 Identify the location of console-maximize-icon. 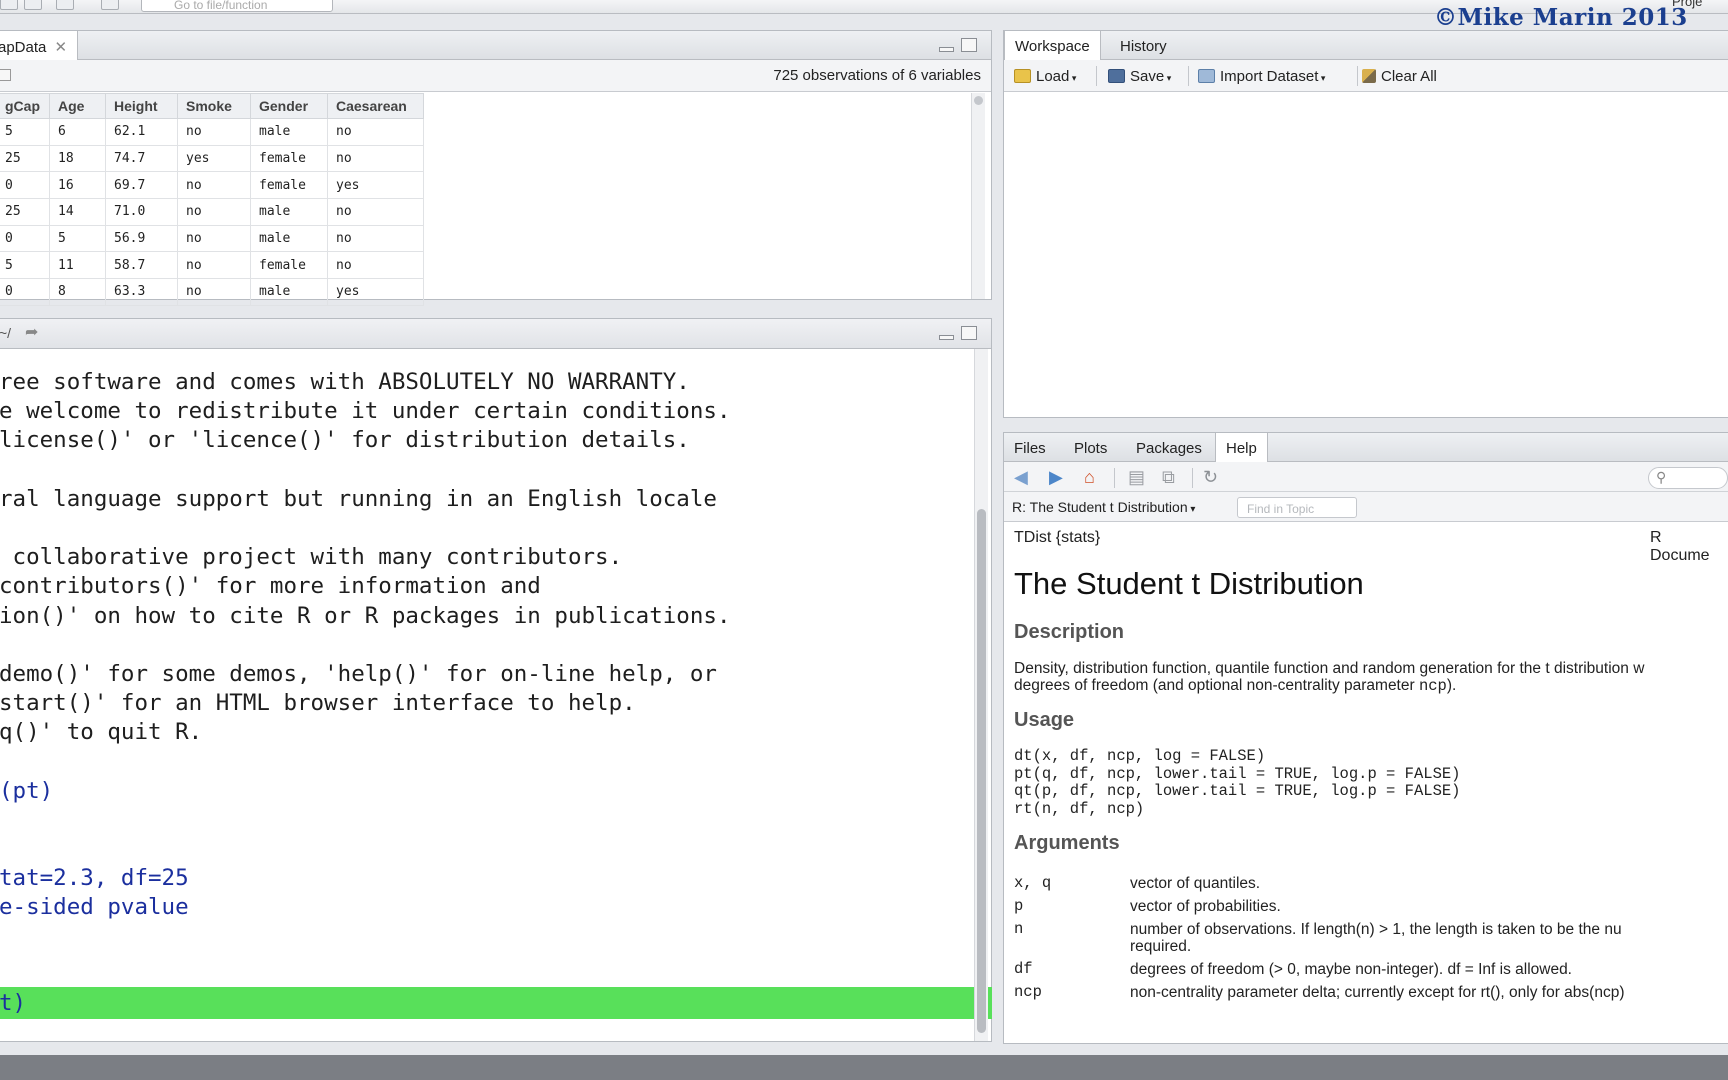
(969, 333).